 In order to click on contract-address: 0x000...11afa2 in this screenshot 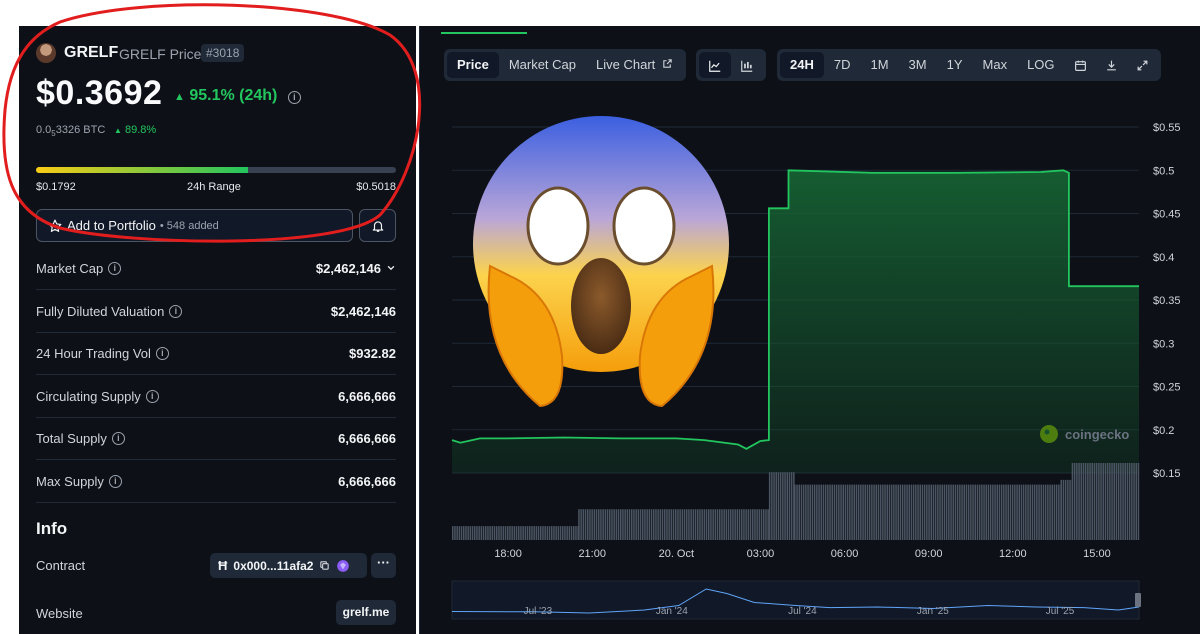, I will do `click(273, 565)`.